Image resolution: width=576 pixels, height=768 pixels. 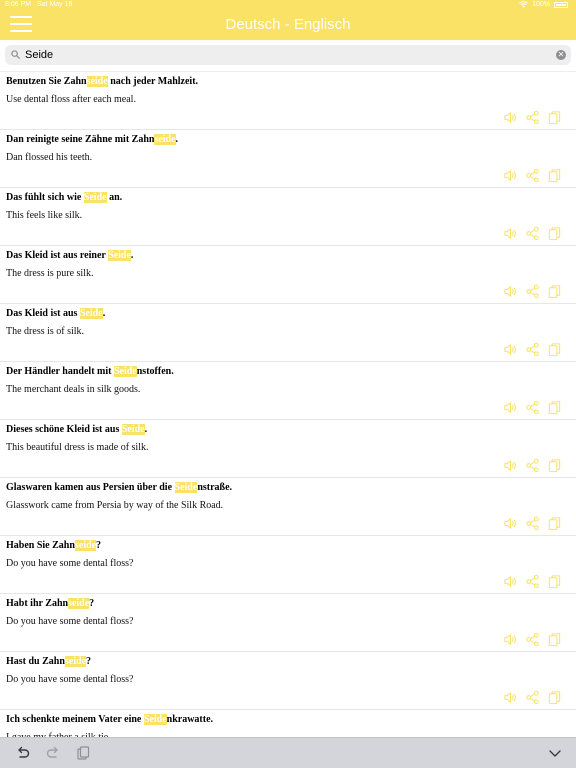 I want to click on sentence-text: Das Kleid ist aus reiner, so click(x=57, y=255).